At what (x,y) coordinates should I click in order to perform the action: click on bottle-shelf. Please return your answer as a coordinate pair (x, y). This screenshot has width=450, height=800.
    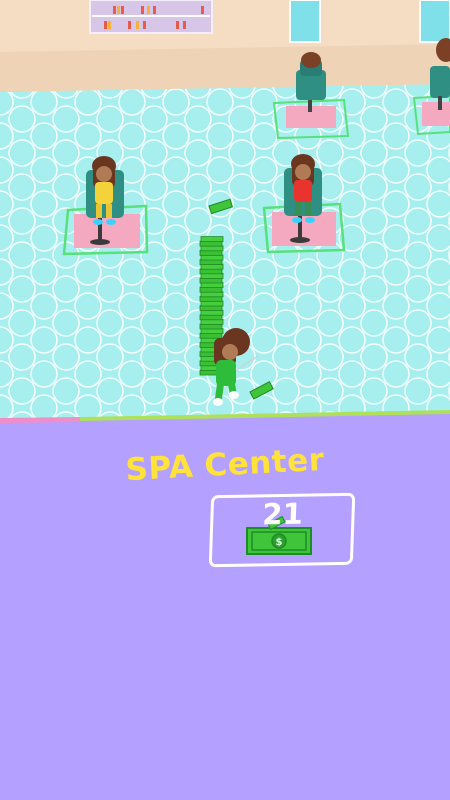
    Looking at the image, I should click on (151, 17).